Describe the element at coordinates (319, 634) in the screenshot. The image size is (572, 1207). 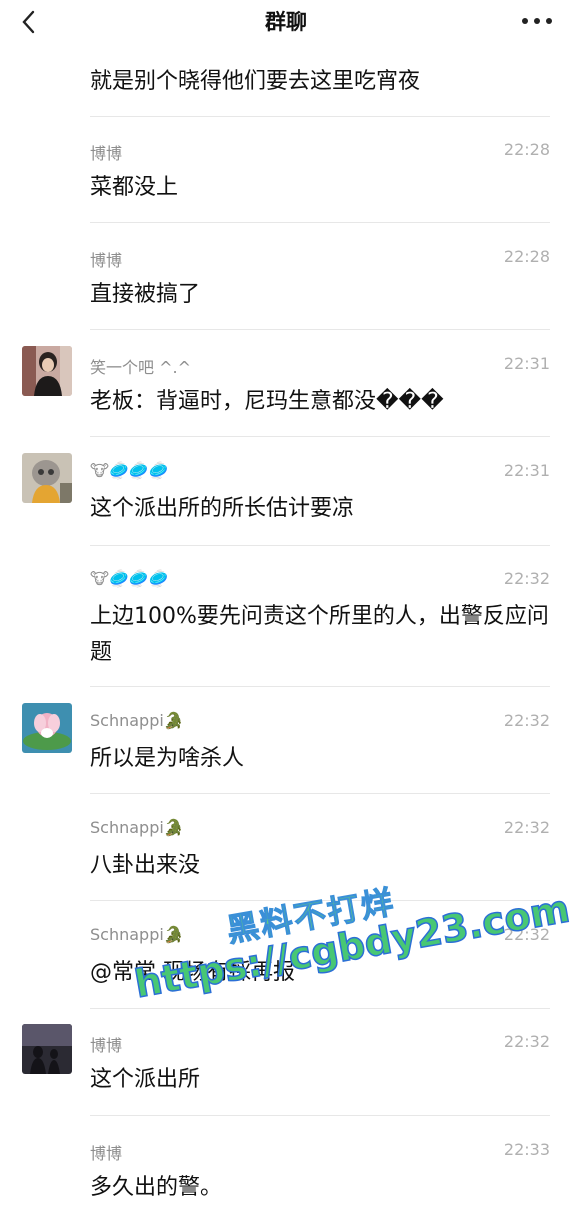
I see `message-text: 上边100%要先问责这个所里的人，出警反应问题` at that location.